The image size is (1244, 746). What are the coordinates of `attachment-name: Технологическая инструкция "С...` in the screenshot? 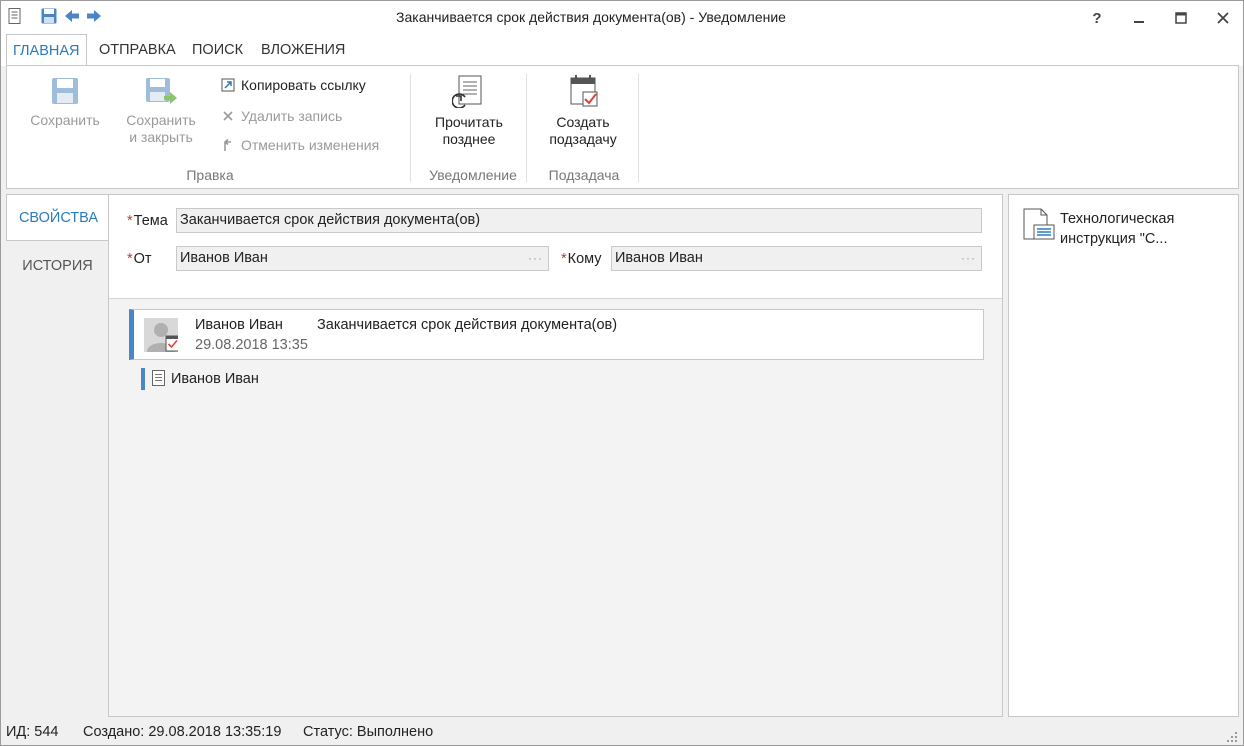 It's located at (1145, 229).